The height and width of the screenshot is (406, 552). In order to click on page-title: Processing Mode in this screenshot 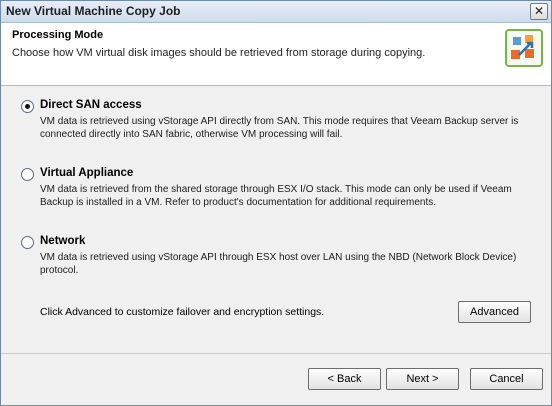, I will do `click(58, 35)`.